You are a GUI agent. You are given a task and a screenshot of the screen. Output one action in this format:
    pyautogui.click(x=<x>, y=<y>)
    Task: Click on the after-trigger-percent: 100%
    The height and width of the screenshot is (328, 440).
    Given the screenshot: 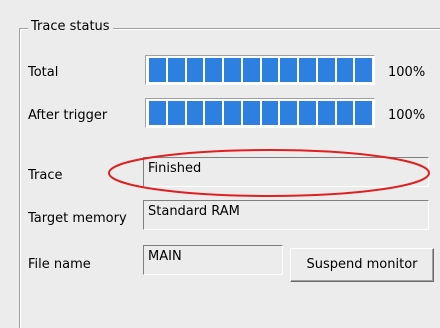 What is the action you would take?
    pyautogui.click(x=407, y=115)
    